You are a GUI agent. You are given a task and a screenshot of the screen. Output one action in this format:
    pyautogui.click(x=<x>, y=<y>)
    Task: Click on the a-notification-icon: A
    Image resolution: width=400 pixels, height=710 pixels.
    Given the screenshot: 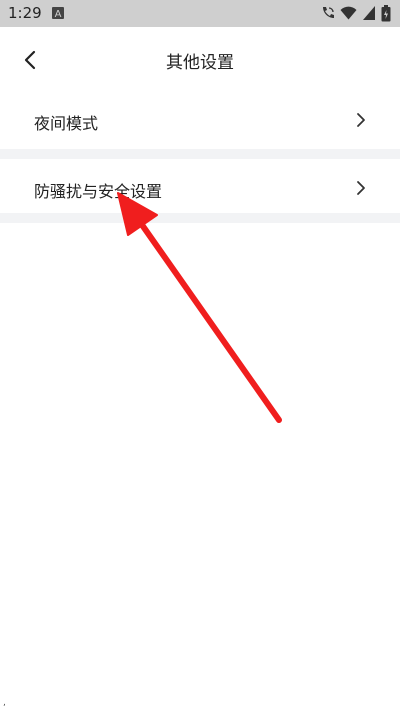 What is the action you would take?
    pyautogui.click(x=58, y=13)
    